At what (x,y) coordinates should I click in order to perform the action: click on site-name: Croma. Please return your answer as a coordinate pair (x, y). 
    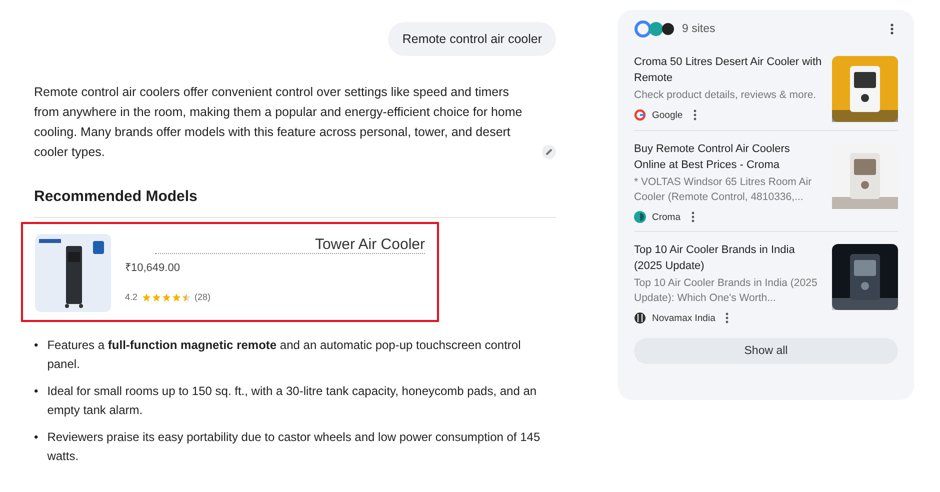
    Looking at the image, I should click on (666, 217).